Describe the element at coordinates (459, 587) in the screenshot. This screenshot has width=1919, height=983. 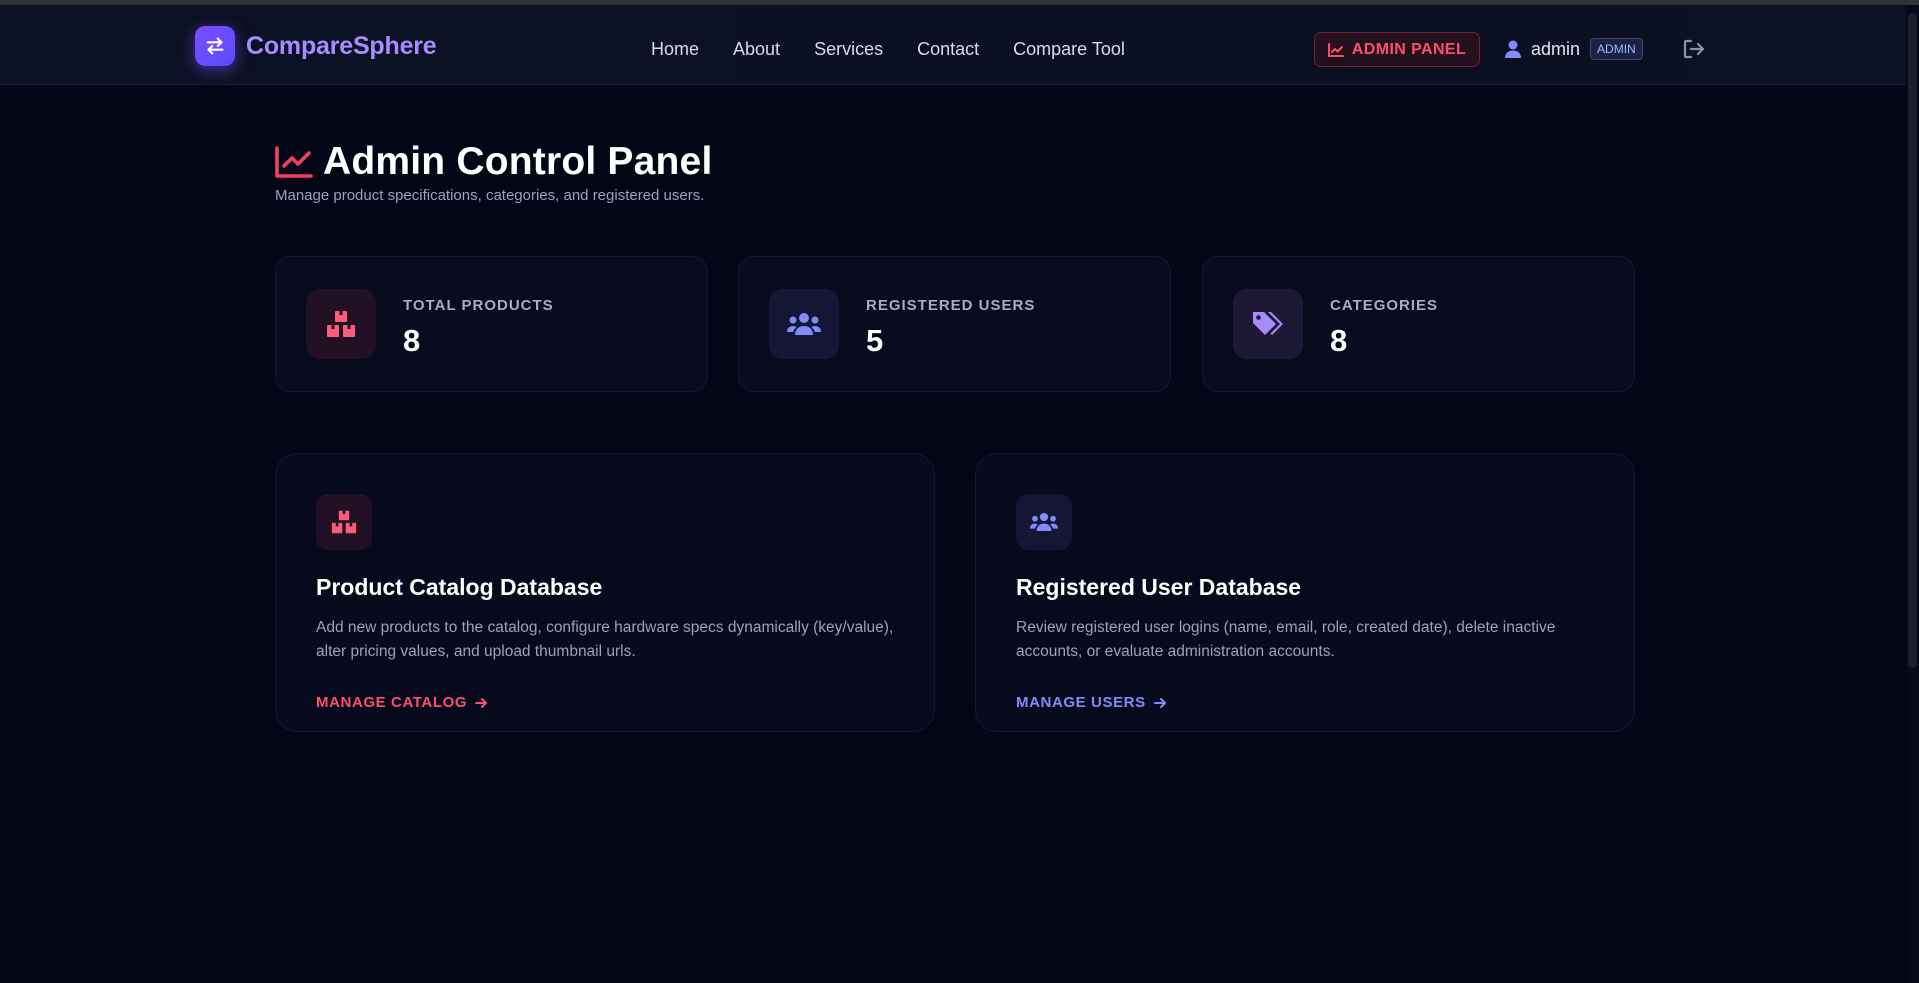
I see `feature-title: Product Catalog Database` at that location.